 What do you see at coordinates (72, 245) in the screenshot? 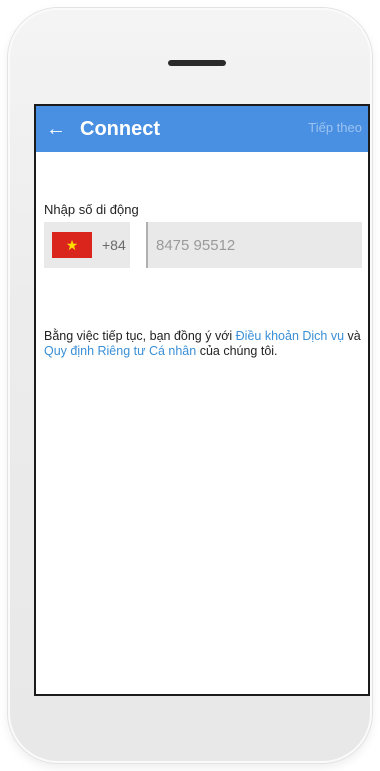
I see `vietnam-flag-icon: ★` at bounding box center [72, 245].